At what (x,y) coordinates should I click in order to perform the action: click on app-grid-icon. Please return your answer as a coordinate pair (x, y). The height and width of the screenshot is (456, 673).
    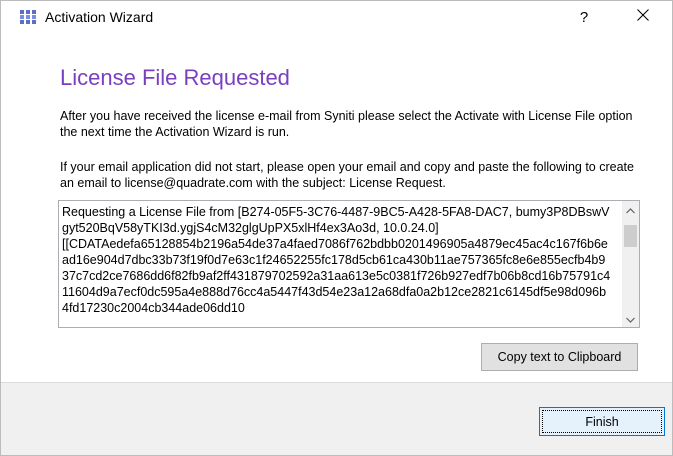
    Looking at the image, I should click on (28, 17).